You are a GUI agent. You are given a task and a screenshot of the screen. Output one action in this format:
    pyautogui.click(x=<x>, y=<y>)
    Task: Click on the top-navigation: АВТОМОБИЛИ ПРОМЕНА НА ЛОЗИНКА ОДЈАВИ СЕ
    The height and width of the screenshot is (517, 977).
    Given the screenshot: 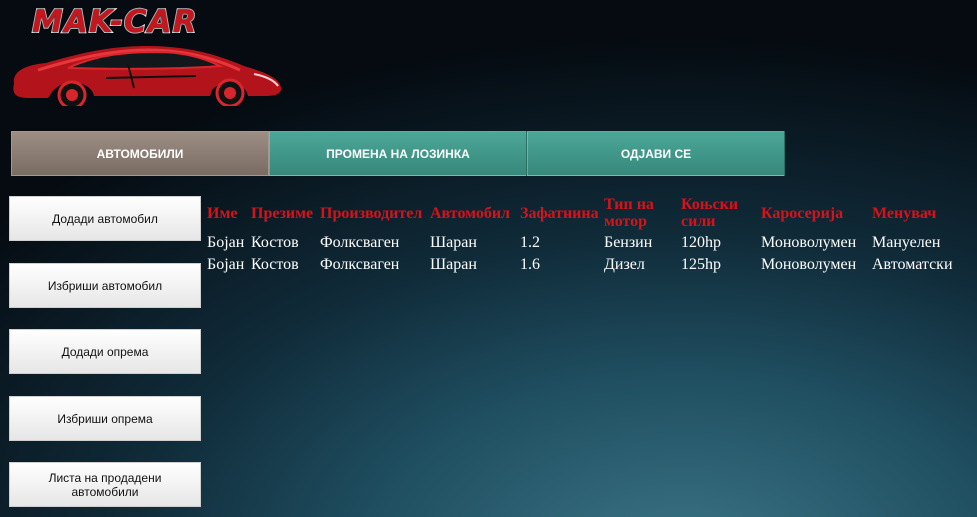 What is the action you would take?
    pyautogui.click(x=398, y=153)
    